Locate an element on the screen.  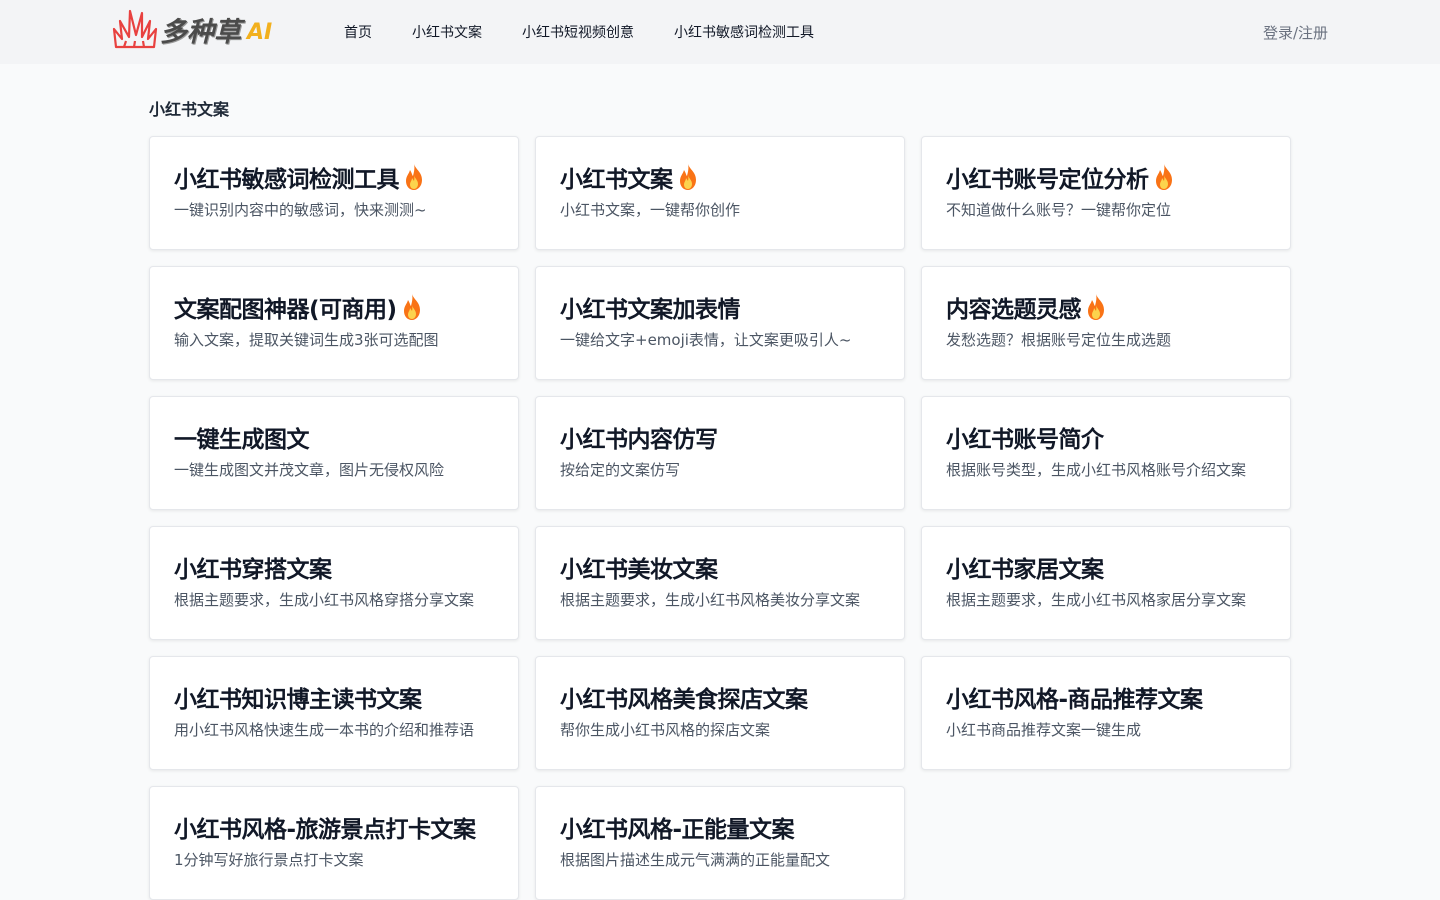
tool-card-title-row: 小红书知识博主读书文案 is located at coordinates (334, 697).